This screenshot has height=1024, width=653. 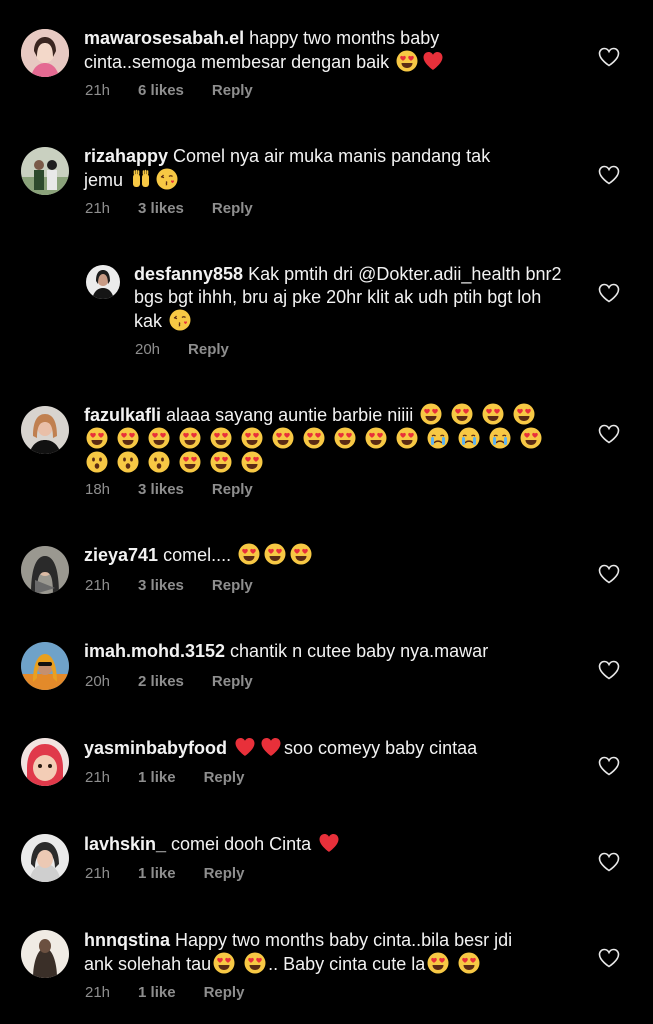 What do you see at coordinates (359, 651) in the screenshot?
I see `comment-body: chantik n cutee baby nya.mawar` at bounding box center [359, 651].